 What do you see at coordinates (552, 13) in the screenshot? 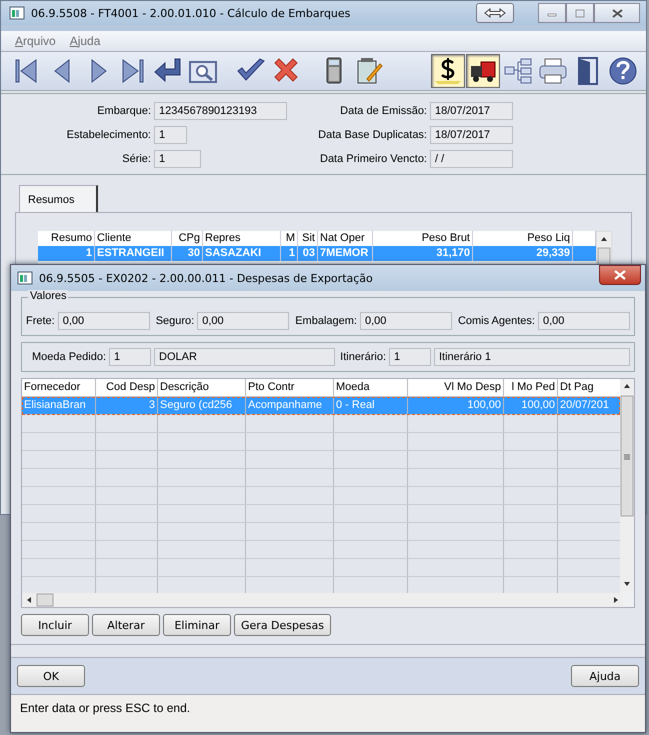
I see `minimize-button` at bounding box center [552, 13].